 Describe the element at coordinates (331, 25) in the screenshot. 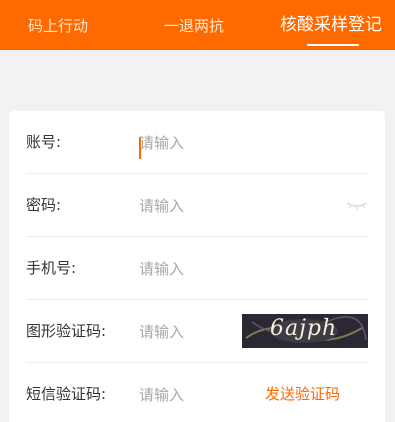

I see `tab-nucleic-acid-registration: 核酸采样登记` at that location.